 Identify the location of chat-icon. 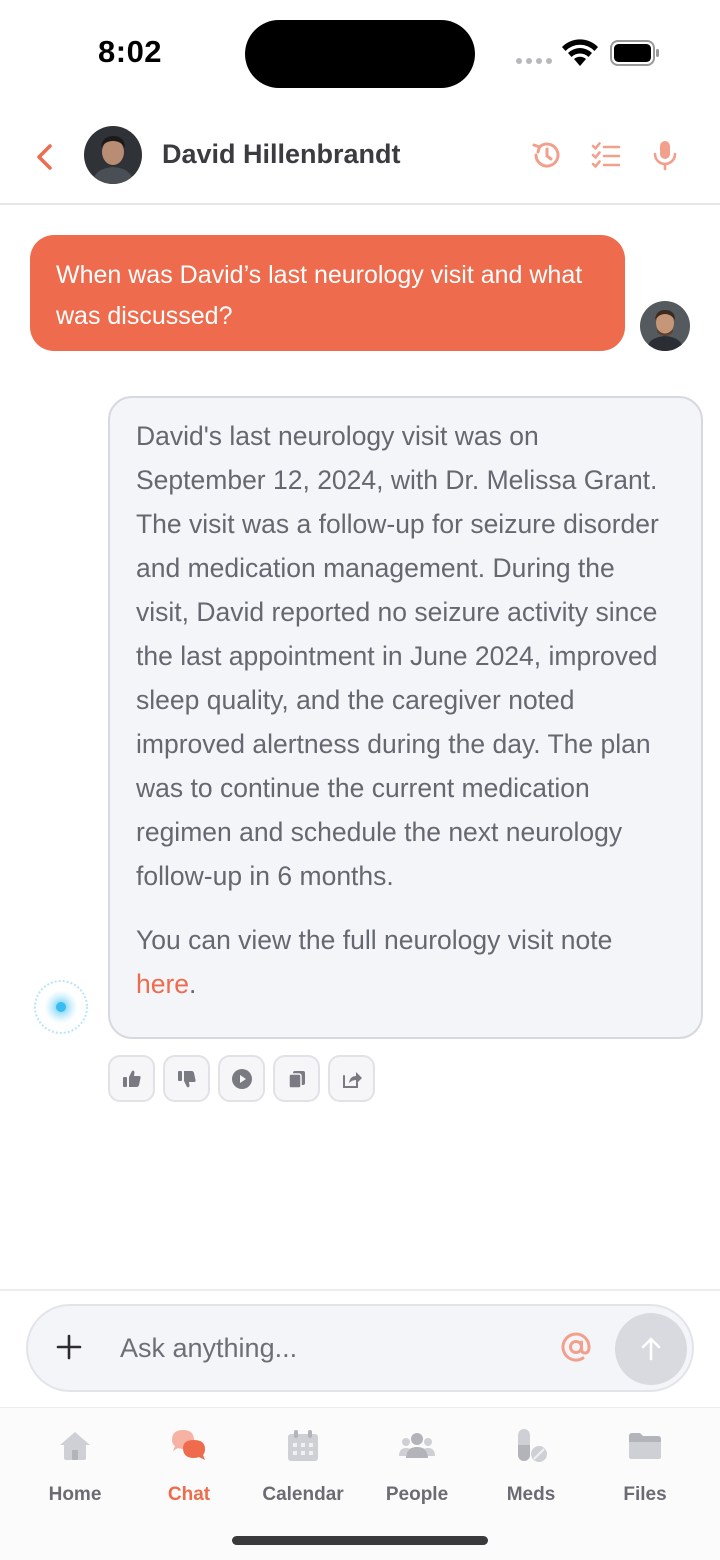
(188, 1445).